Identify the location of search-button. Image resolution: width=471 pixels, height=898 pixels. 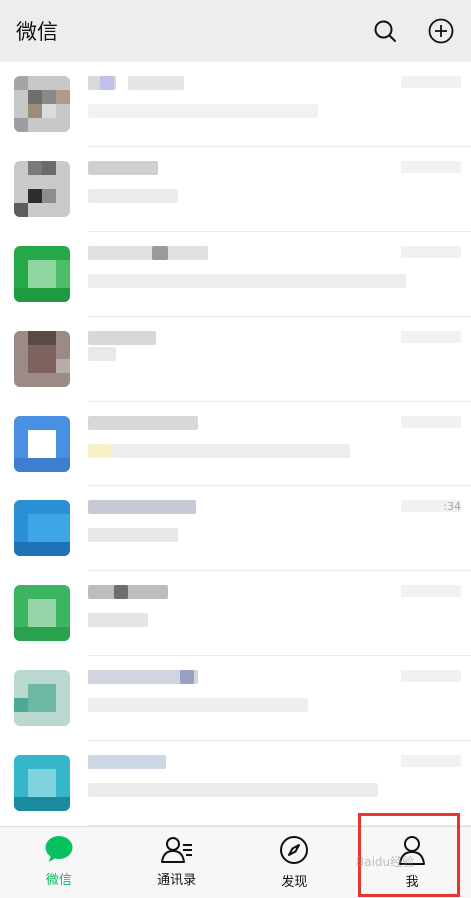
(385, 31).